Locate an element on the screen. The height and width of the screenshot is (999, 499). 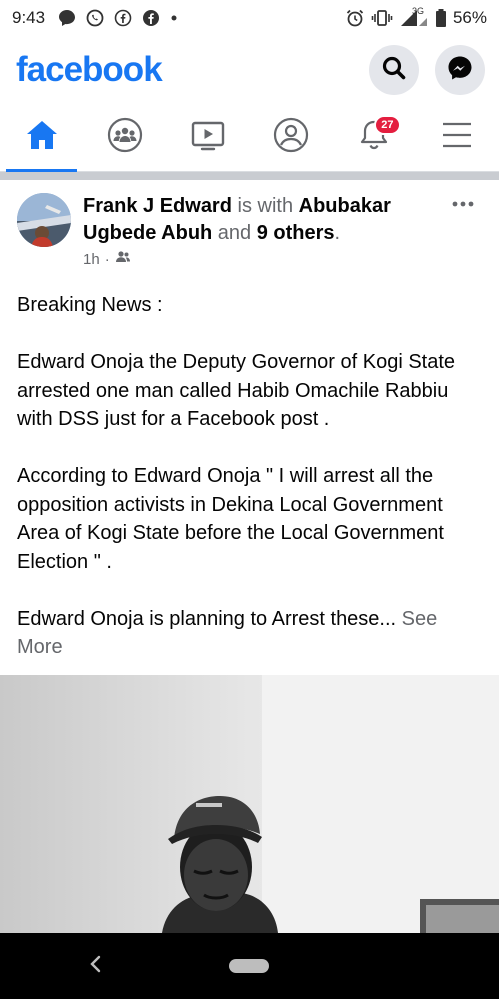
tab-watch is located at coordinates (207, 137).